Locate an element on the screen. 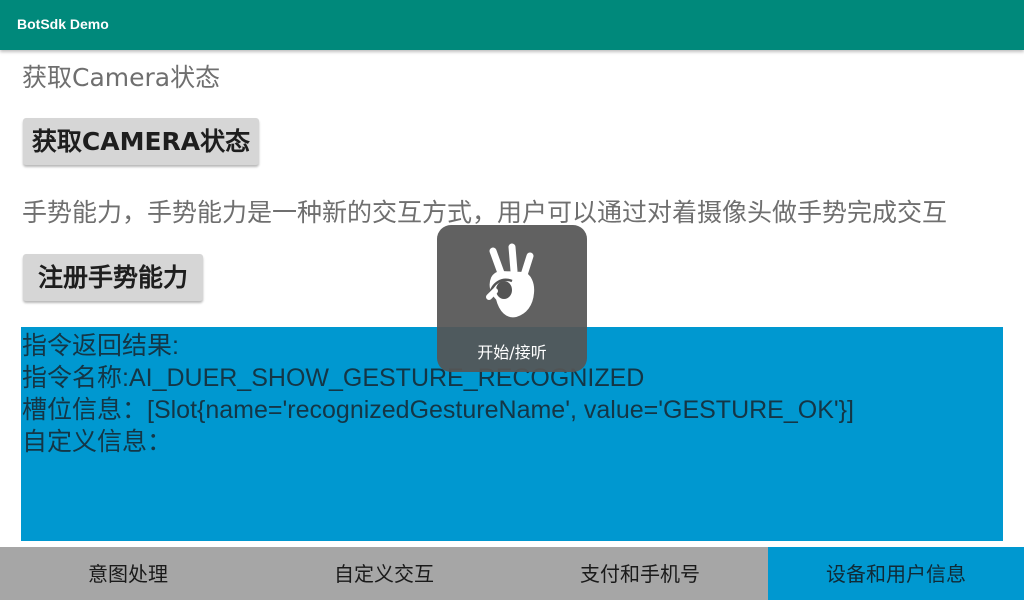  tab-payment-phone: 支付和手机号 is located at coordinates (640, 573).